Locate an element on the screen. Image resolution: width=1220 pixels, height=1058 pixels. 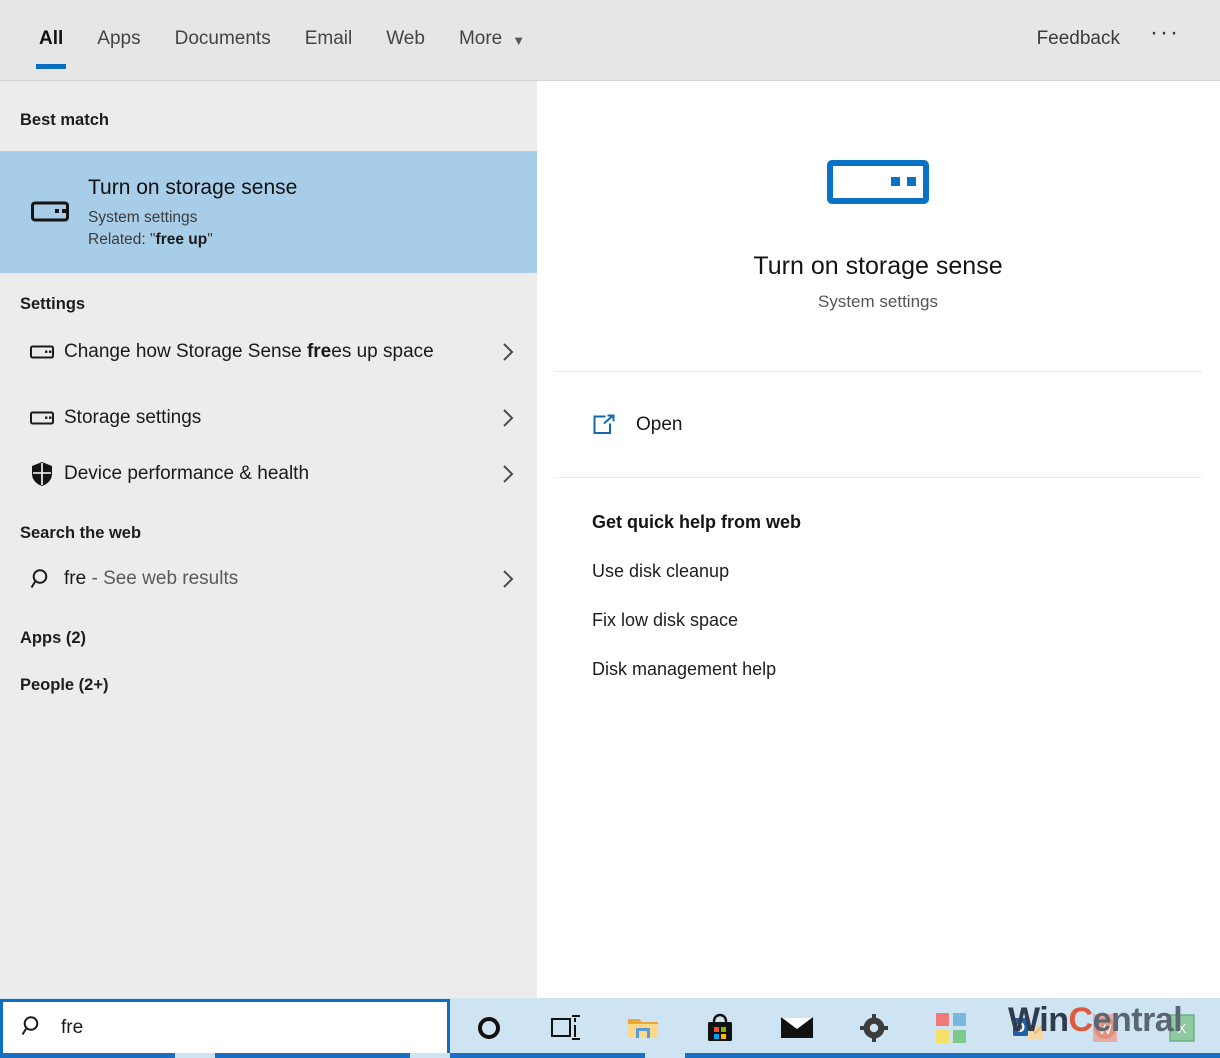
header-actions: Feedback ··· is located at coordinates (1121, 39).